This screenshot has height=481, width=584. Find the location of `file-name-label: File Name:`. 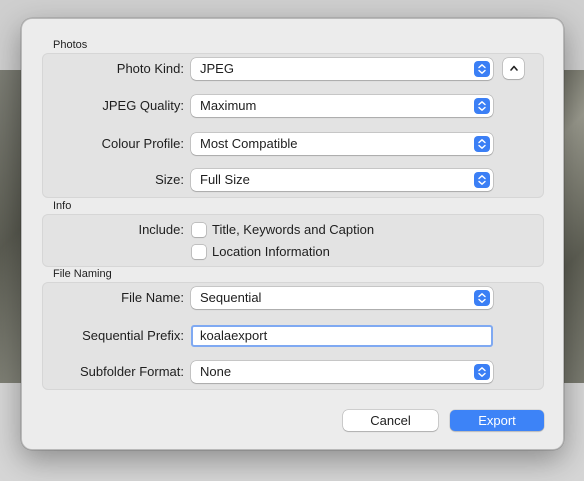

file-name-label: File Name: is located at coordinates (152, 297).